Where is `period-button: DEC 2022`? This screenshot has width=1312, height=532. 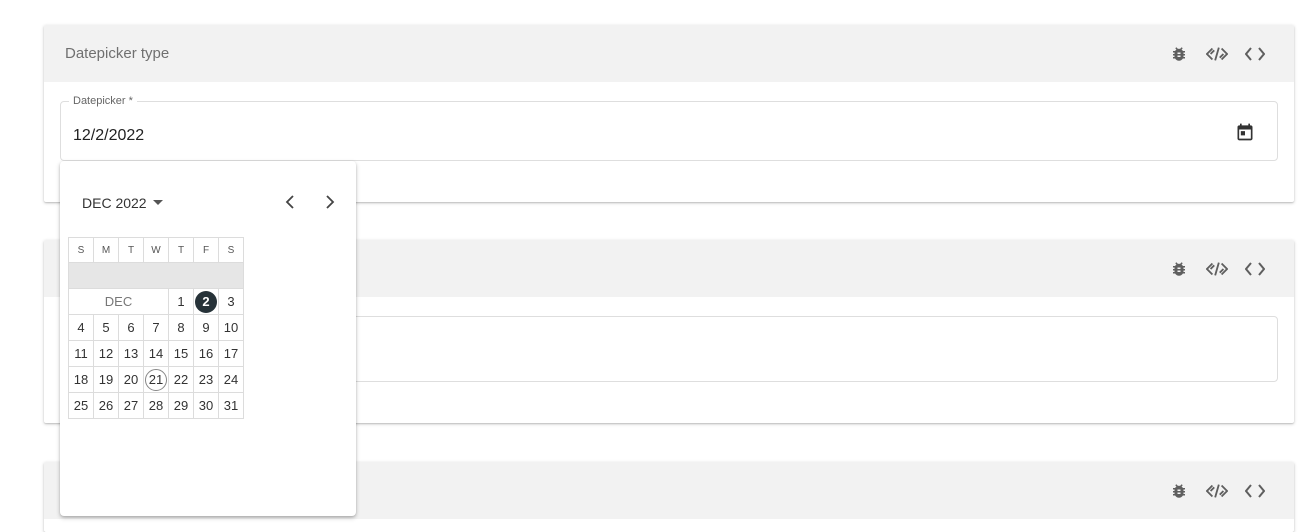 period-button: DEC 2022 is located at coordinates (122, 203).